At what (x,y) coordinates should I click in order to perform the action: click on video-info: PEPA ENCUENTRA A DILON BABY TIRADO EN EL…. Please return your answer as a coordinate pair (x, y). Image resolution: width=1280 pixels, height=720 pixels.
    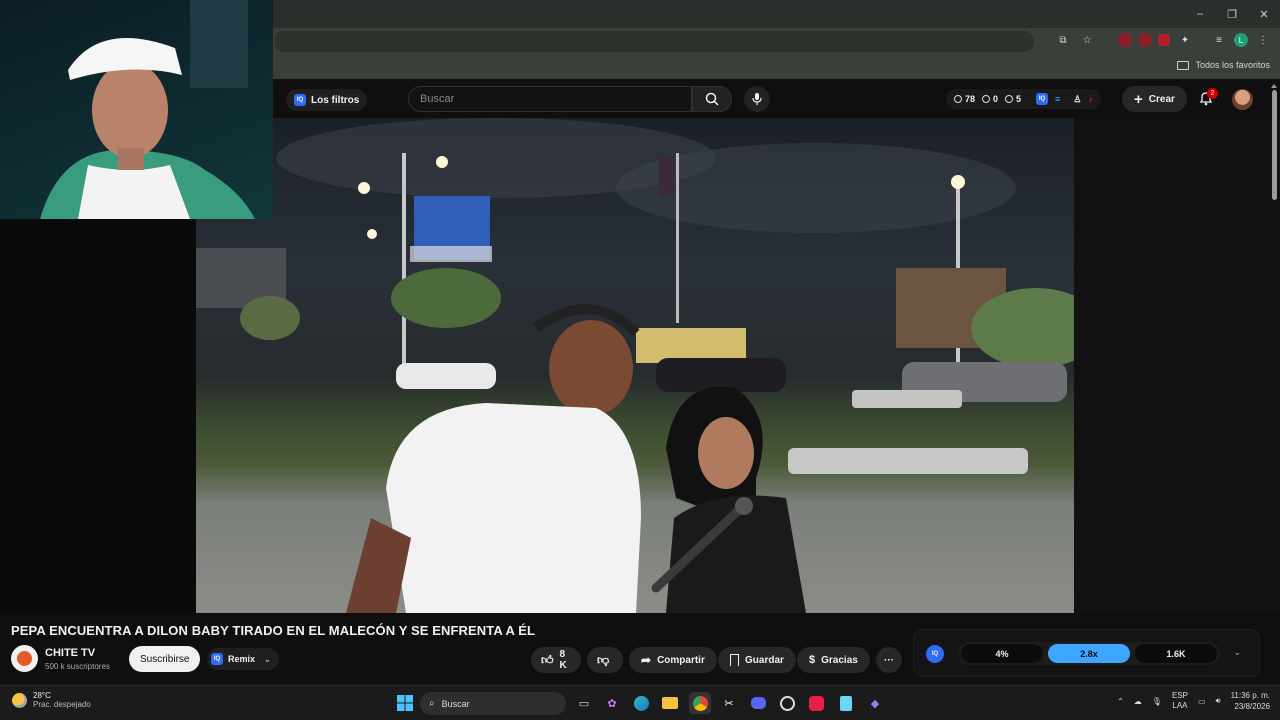
    Looking at the image, I should click on (640, 649).